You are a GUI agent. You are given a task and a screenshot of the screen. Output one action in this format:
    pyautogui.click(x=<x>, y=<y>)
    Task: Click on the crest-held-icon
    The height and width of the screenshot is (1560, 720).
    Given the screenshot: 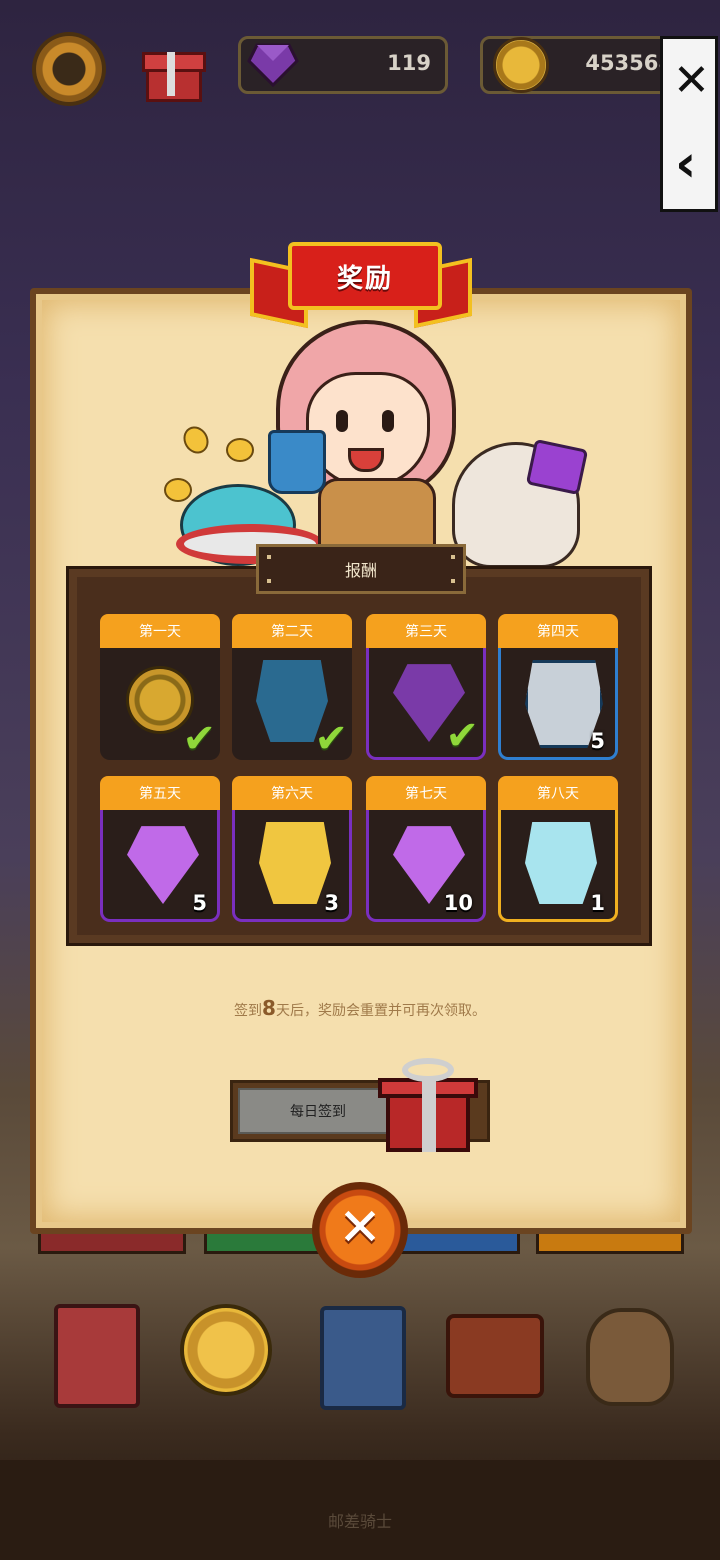 What is the action you would take?
    pyautogui.click(x=297, y=462)
    